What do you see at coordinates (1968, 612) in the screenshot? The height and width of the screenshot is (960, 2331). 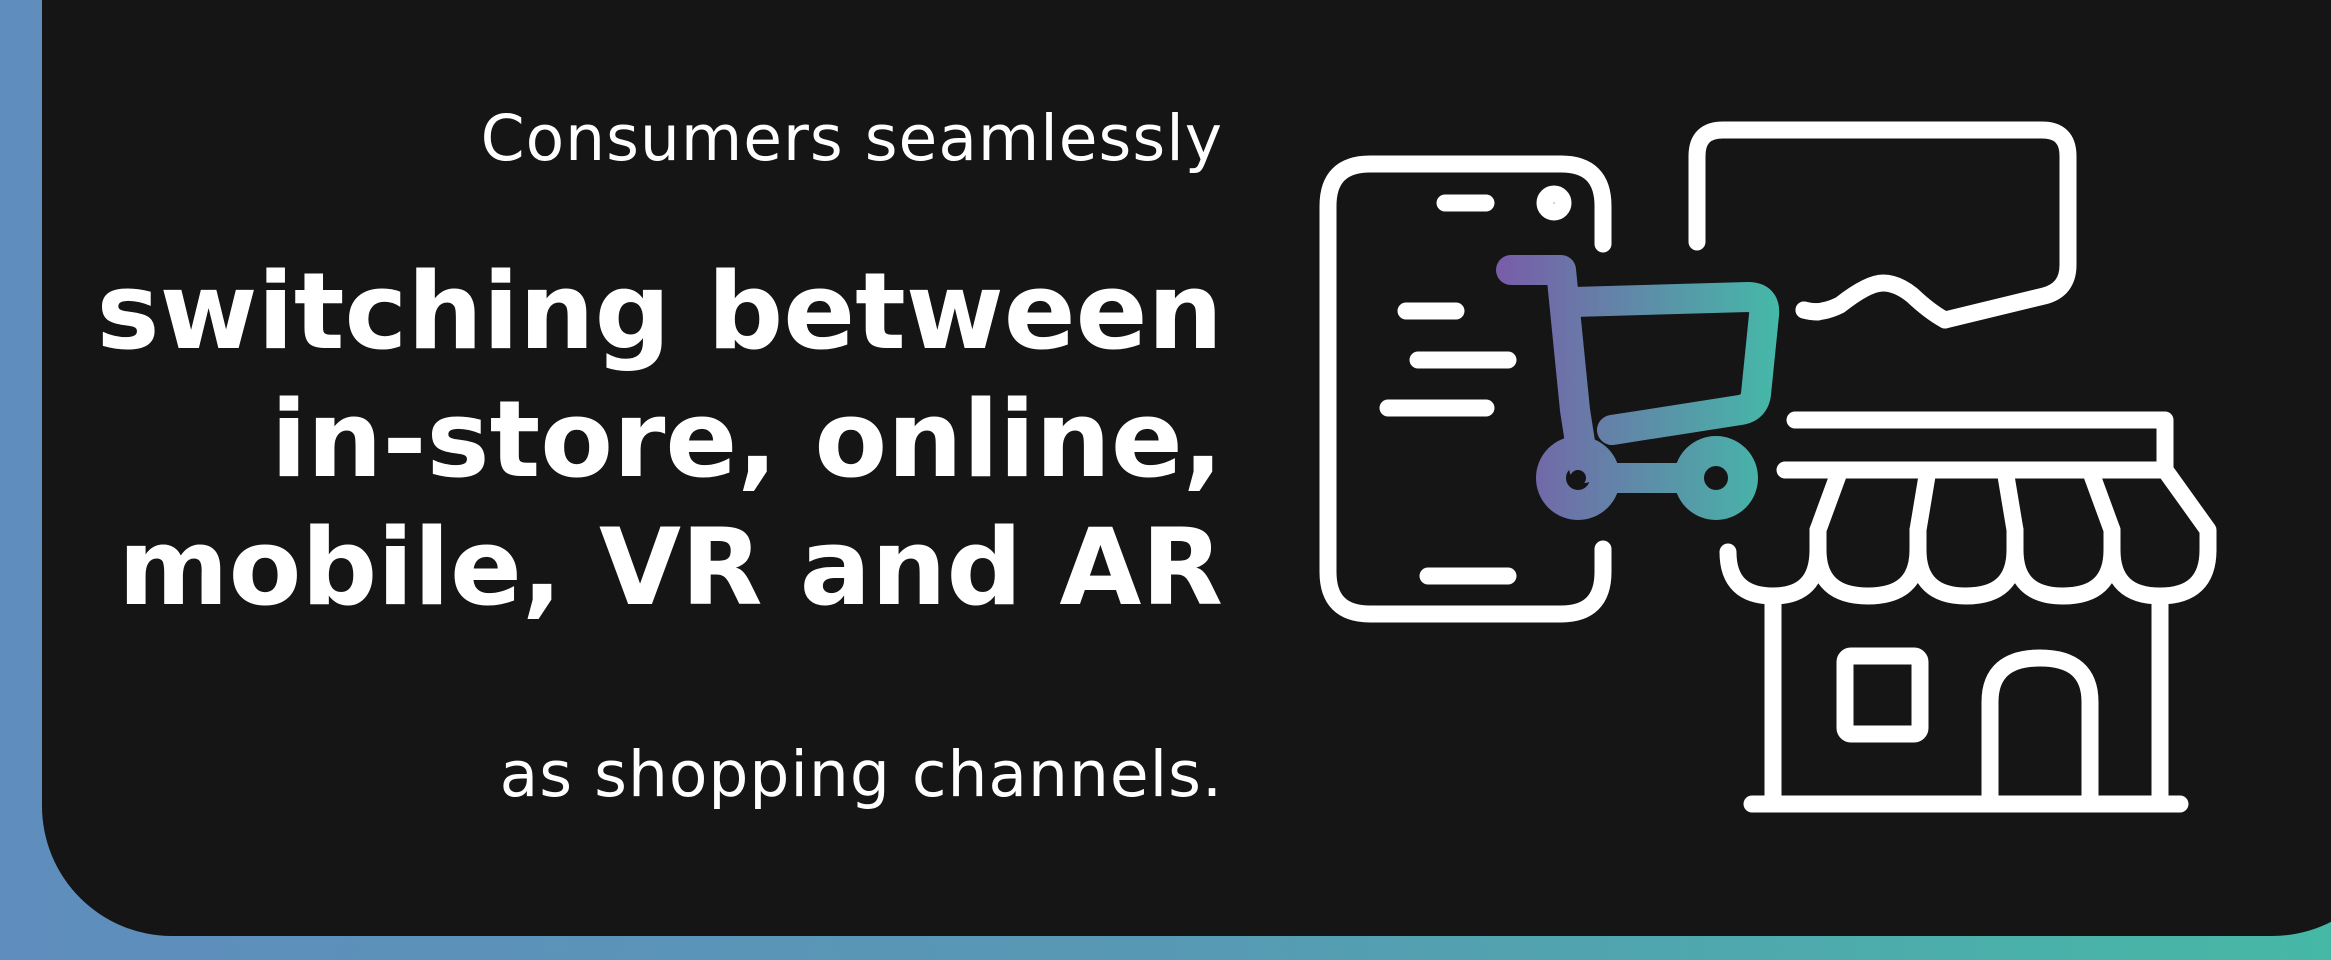 I see `storefront-icon` at bounding box center [1968, 612].